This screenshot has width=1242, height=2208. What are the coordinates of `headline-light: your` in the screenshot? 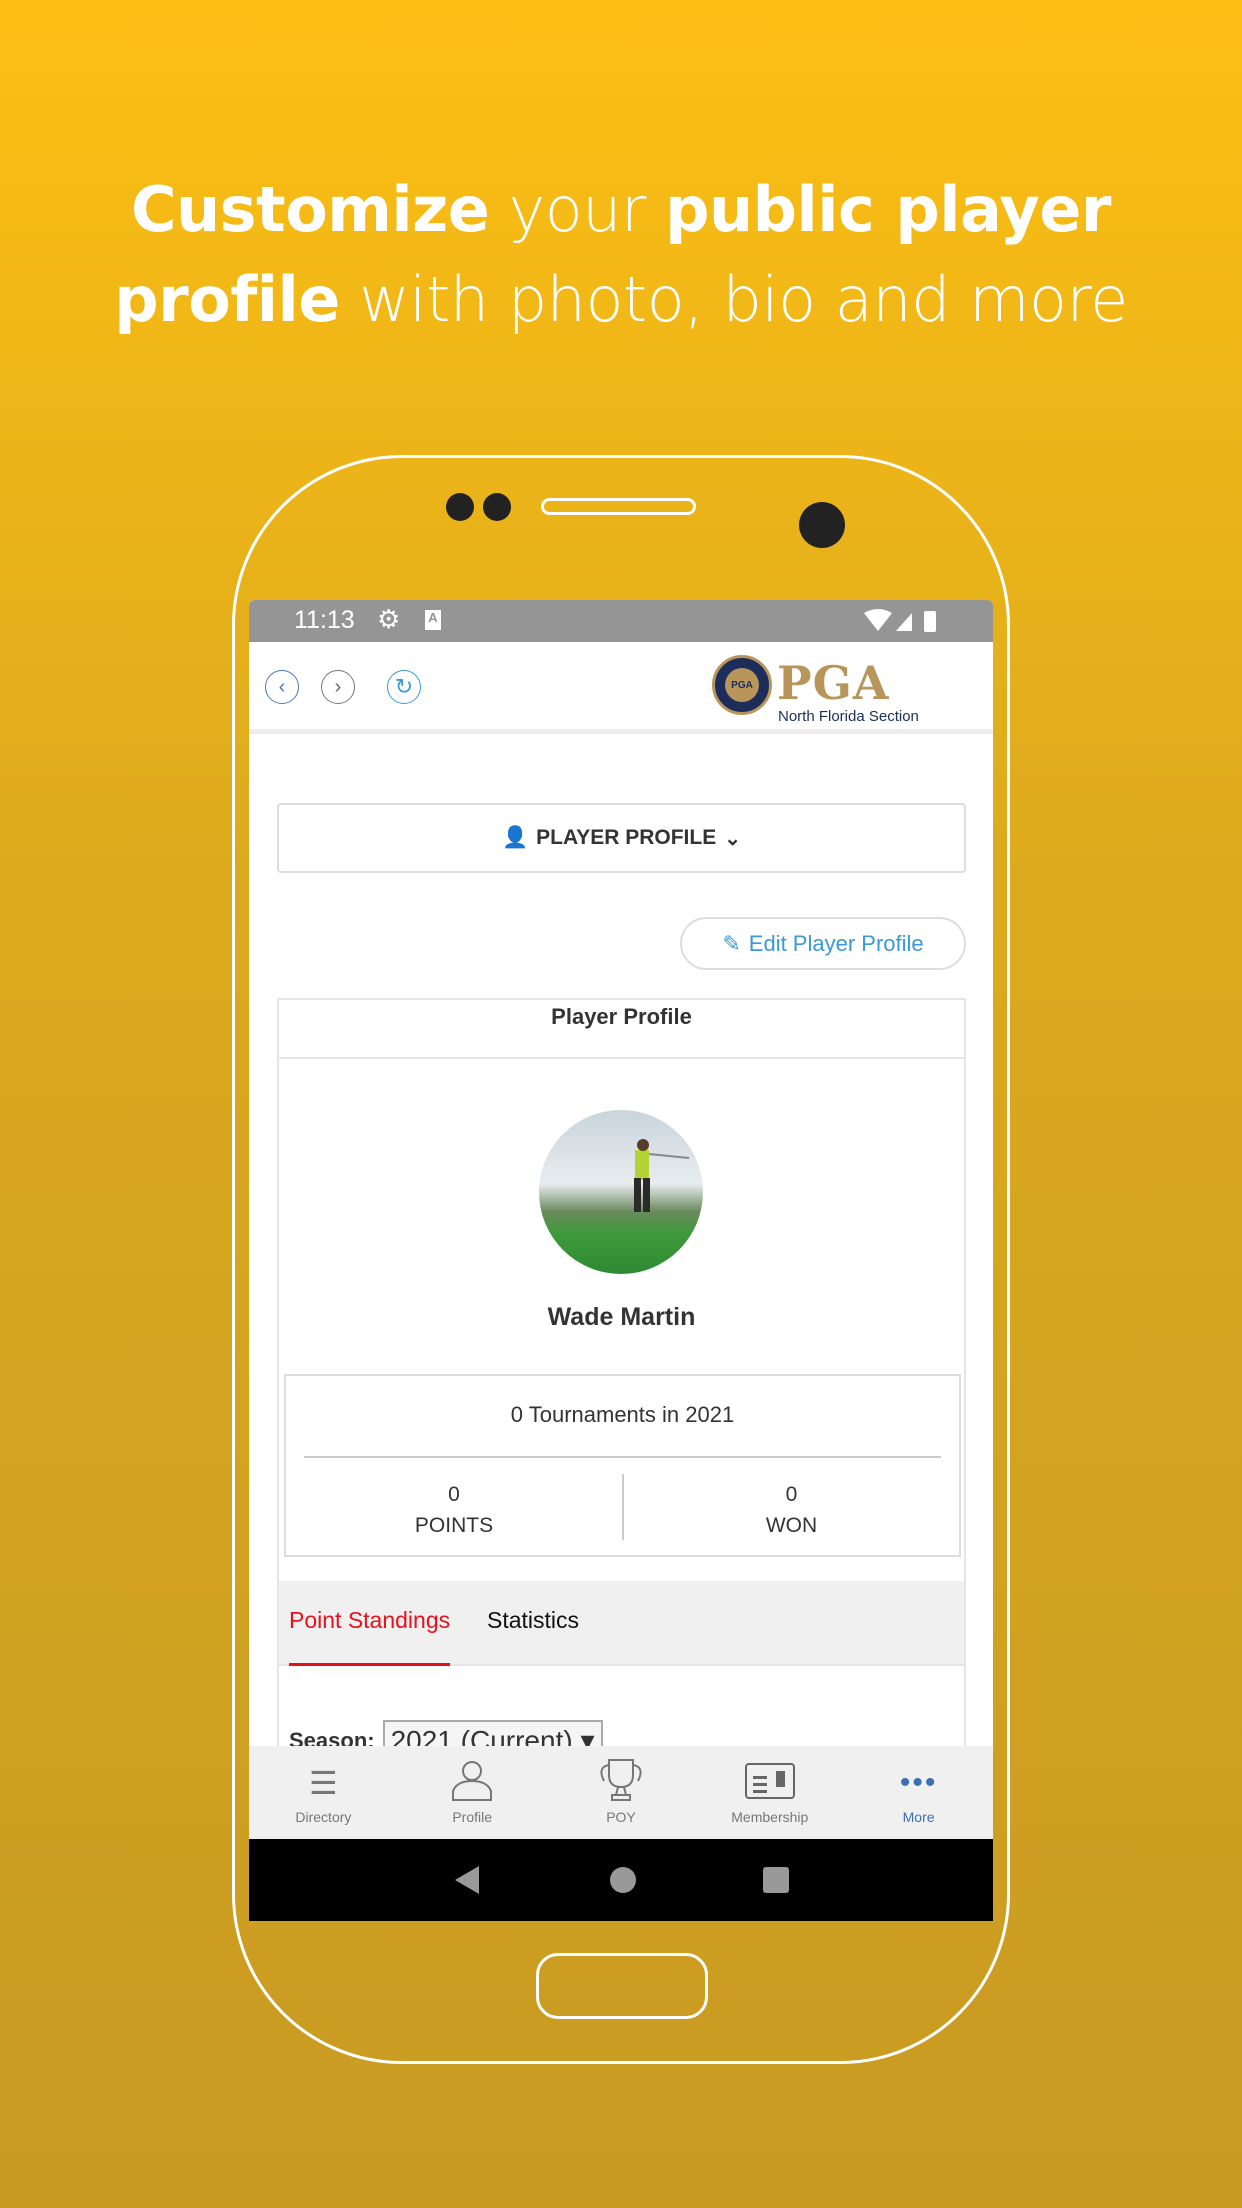 It's located at (577, 209).